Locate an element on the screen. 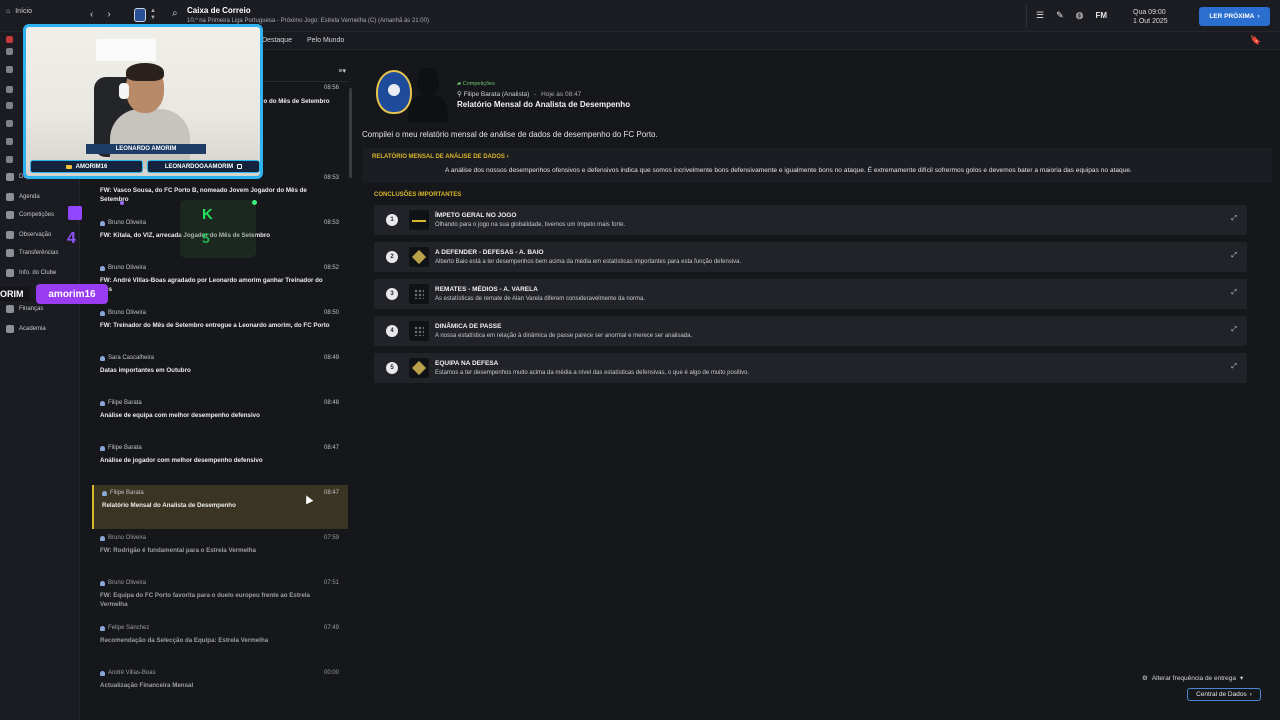 The width and height of the screenshot is (1280, 720). globe-icon: ◍ is located at coordinates (1080, 15).